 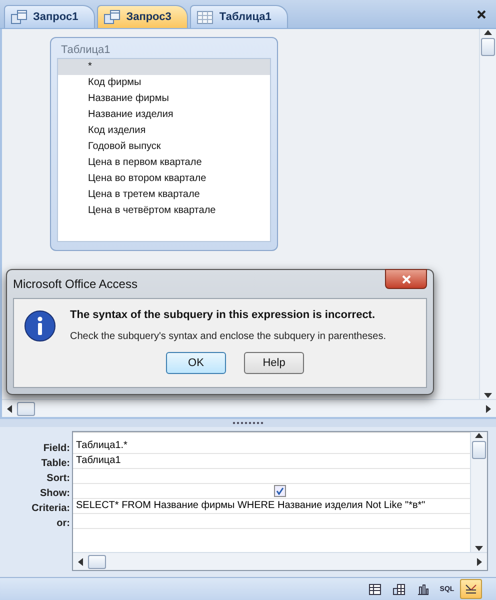 I want to click on pivot-table-icon, so click(x=399, y=589).